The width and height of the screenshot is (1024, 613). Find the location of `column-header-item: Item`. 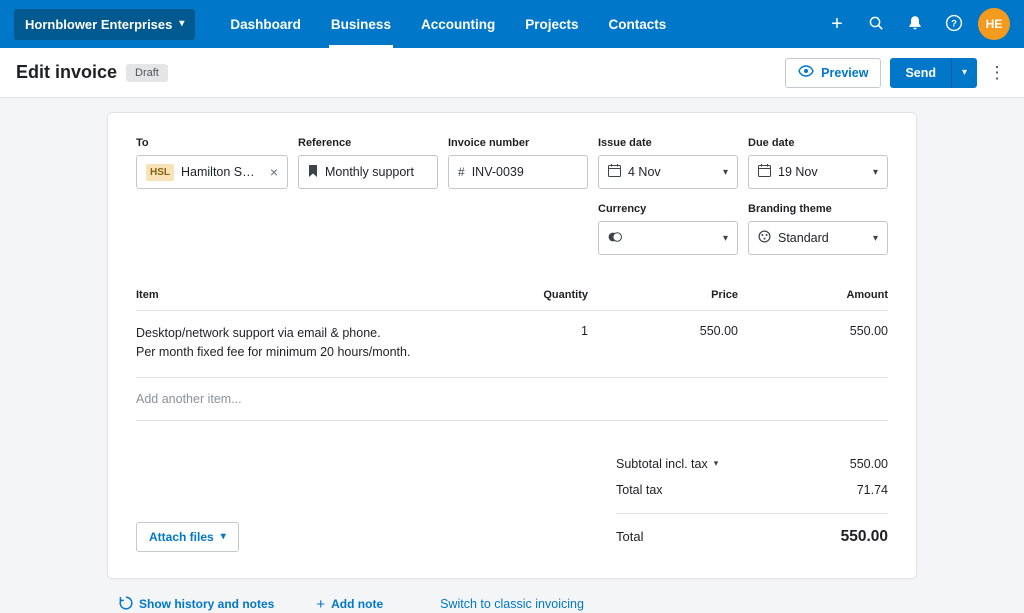

column-header-item: Item is located at coordinates (147, 295).